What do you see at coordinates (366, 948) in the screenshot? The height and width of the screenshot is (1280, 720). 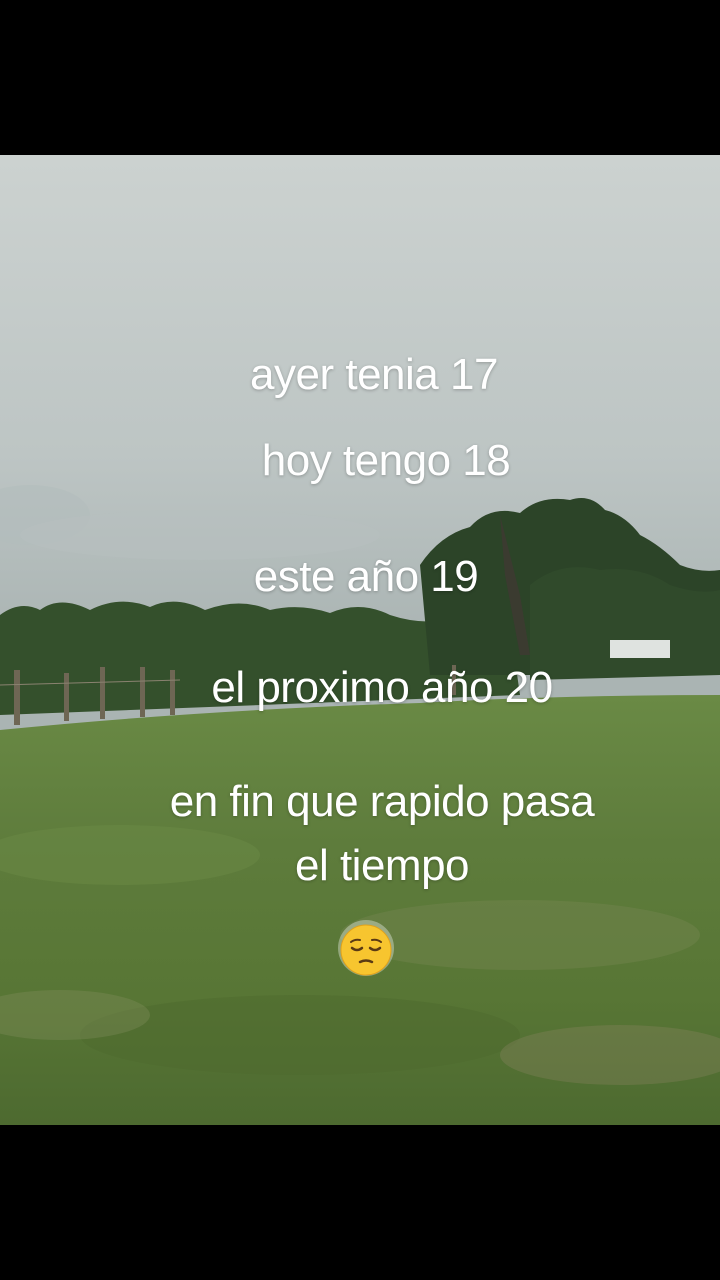 I see `pensive-face-icon` at bounding box center [366, 948].